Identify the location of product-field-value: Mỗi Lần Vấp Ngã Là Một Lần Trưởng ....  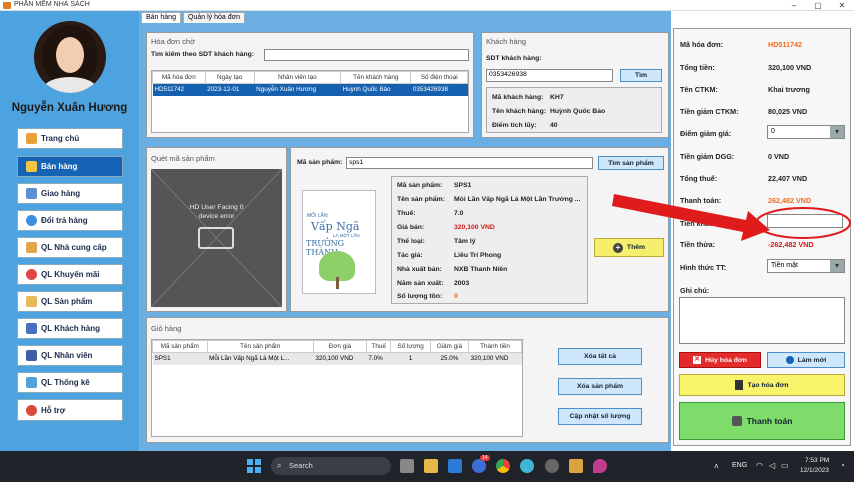
(517, 199).